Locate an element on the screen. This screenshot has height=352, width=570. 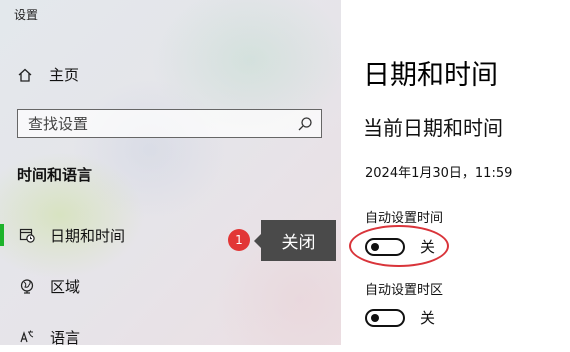
auto-time-label: 自动设置时间 is located at coordinates (404, 218).